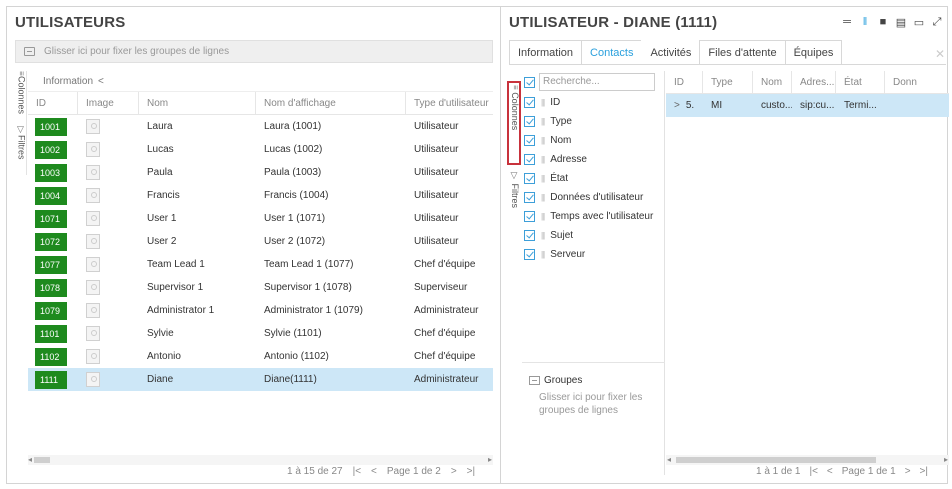 The height and width of the screenshot is (489, 952). Describe the element at coordinates (593, 235) in the screenshot. I see `column-chooser-item: ||| Sujet` at that location.